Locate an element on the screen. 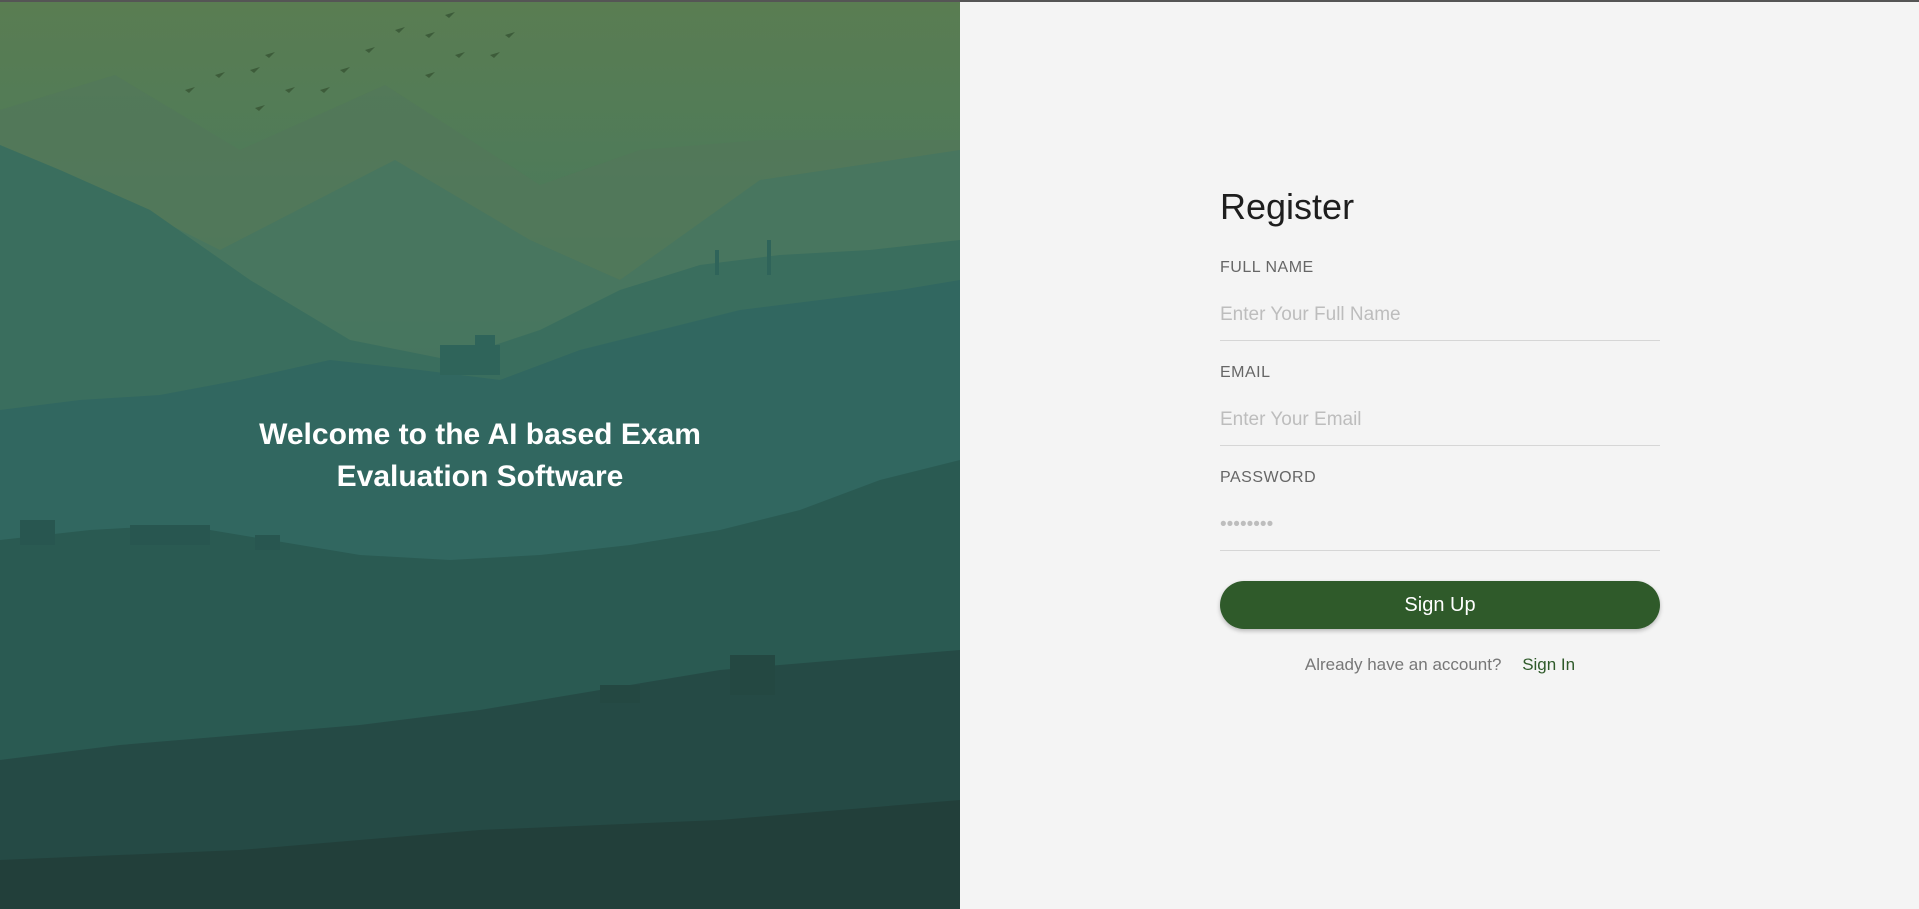  top-border is located at coordinates (959, 1).